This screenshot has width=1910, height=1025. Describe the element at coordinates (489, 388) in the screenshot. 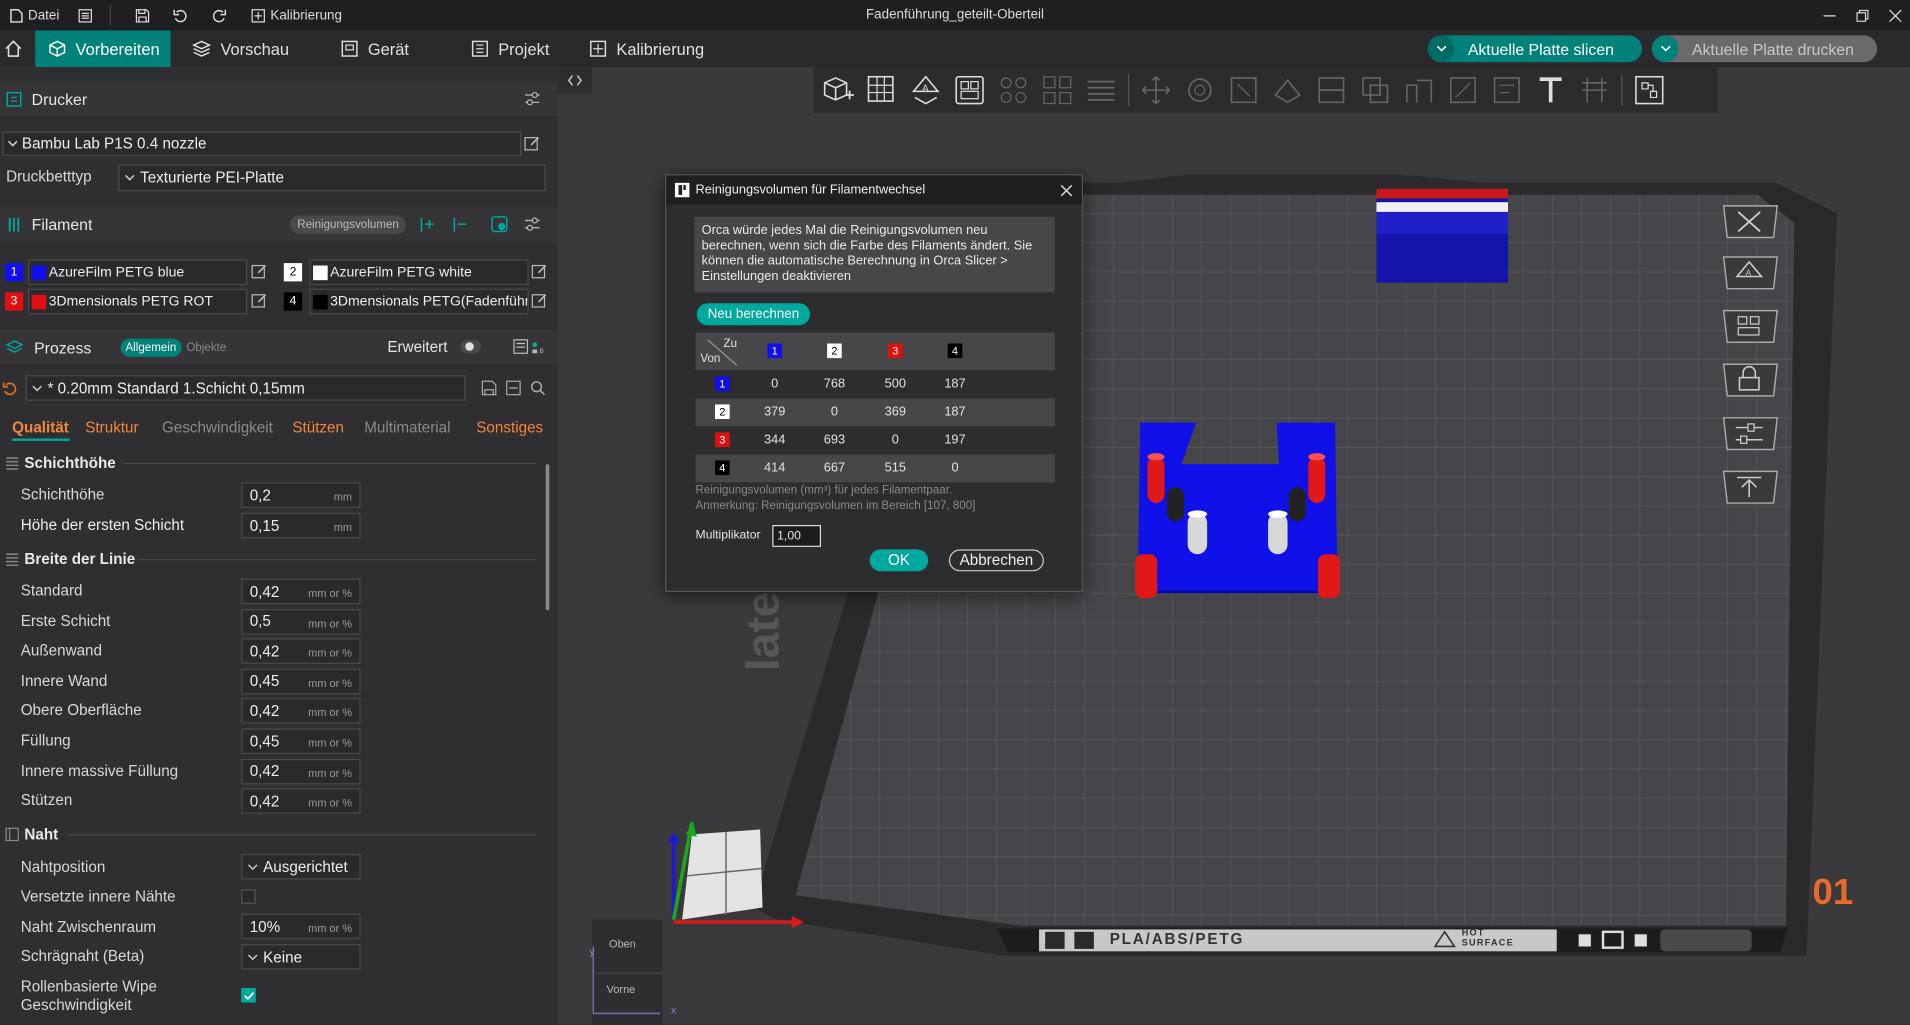

I see `save-icon` at that location.